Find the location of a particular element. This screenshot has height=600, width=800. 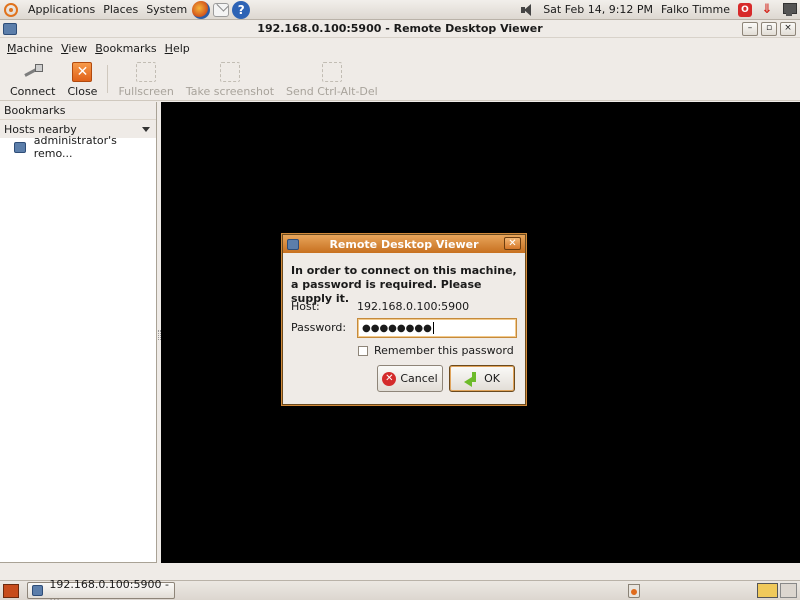

ubuntu-logo-icon is located at coordinates (11, 9).